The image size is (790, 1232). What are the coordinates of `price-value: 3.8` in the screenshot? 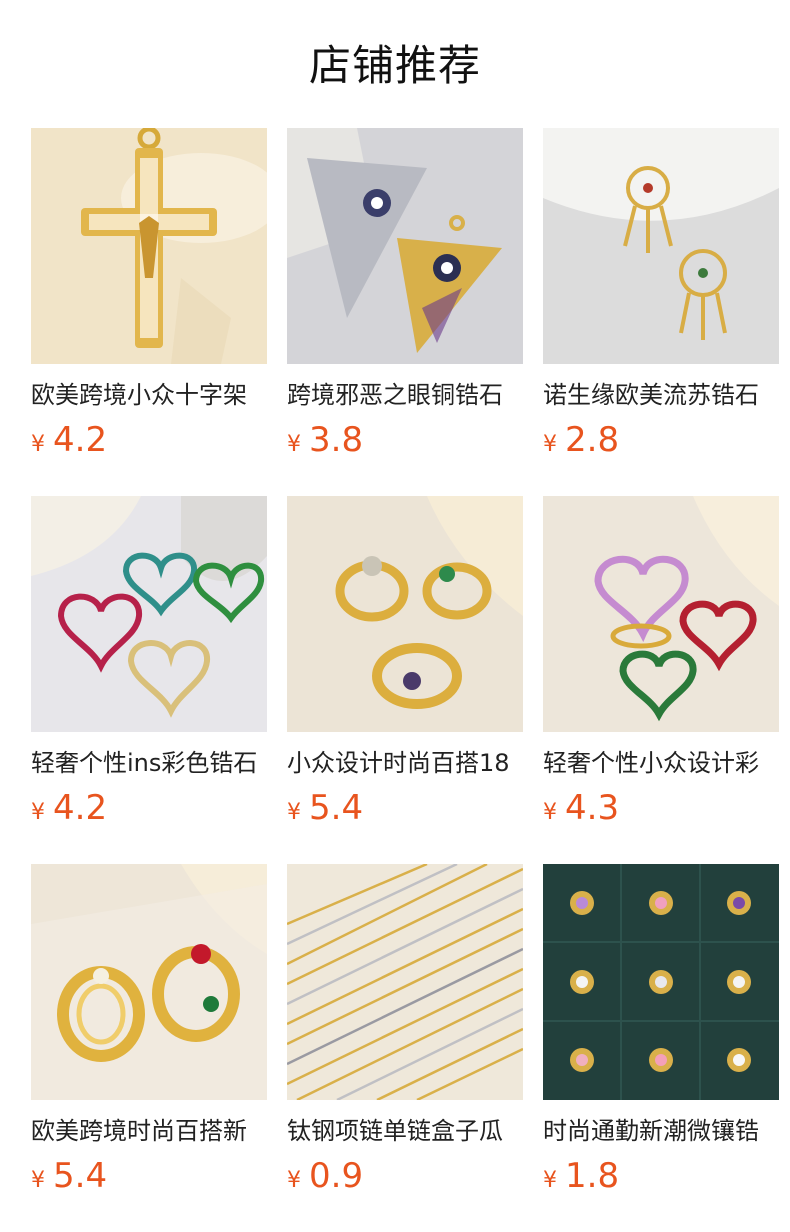 It's located at (336, 440).